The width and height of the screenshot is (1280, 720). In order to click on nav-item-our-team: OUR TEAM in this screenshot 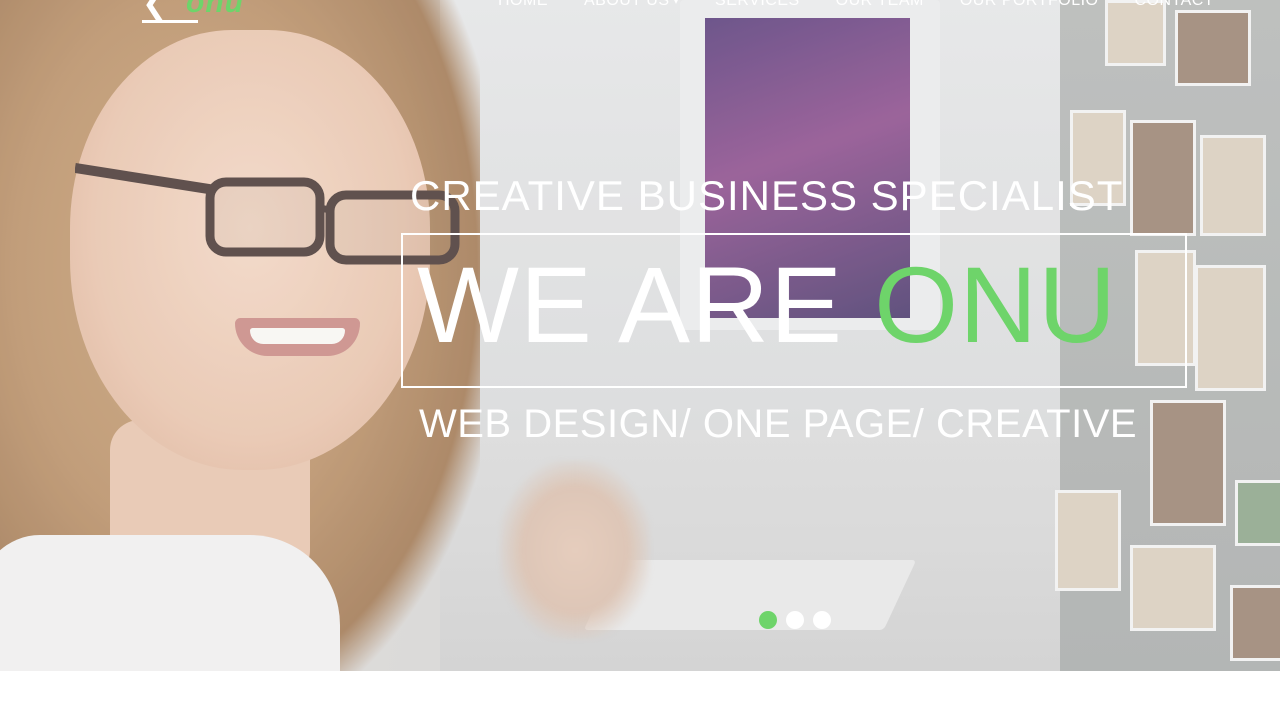, I will do `click(880, 5)`.